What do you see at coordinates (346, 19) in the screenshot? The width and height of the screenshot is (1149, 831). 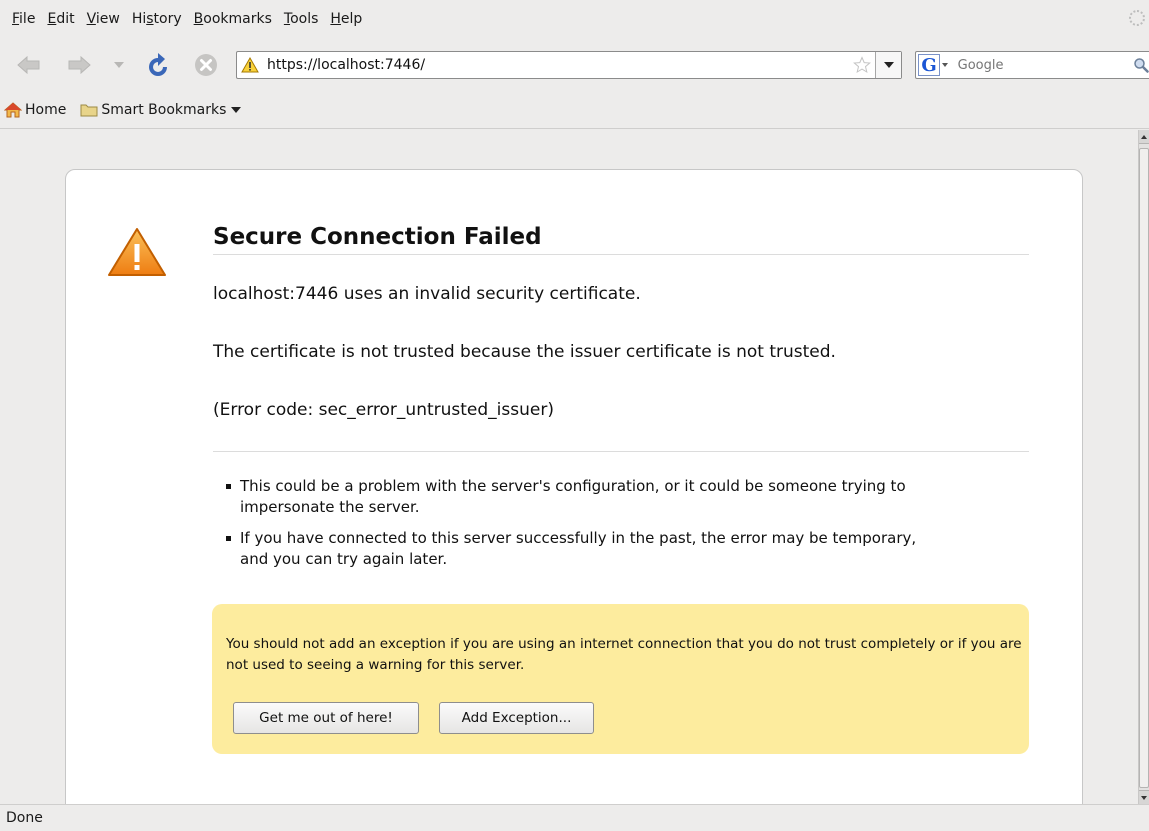 I see `menu-help: Help` at bounding box center [346, 19].